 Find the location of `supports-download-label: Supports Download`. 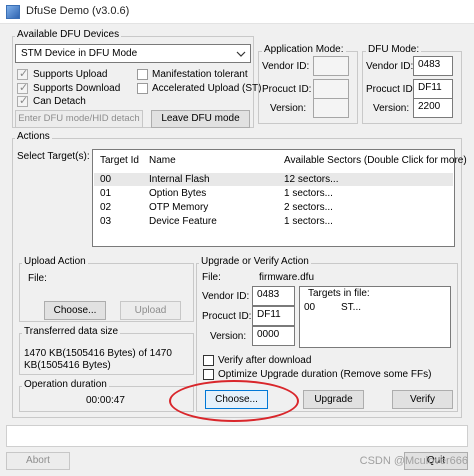

supports-download-label: Supports Download is located at coordinates (77, 88).